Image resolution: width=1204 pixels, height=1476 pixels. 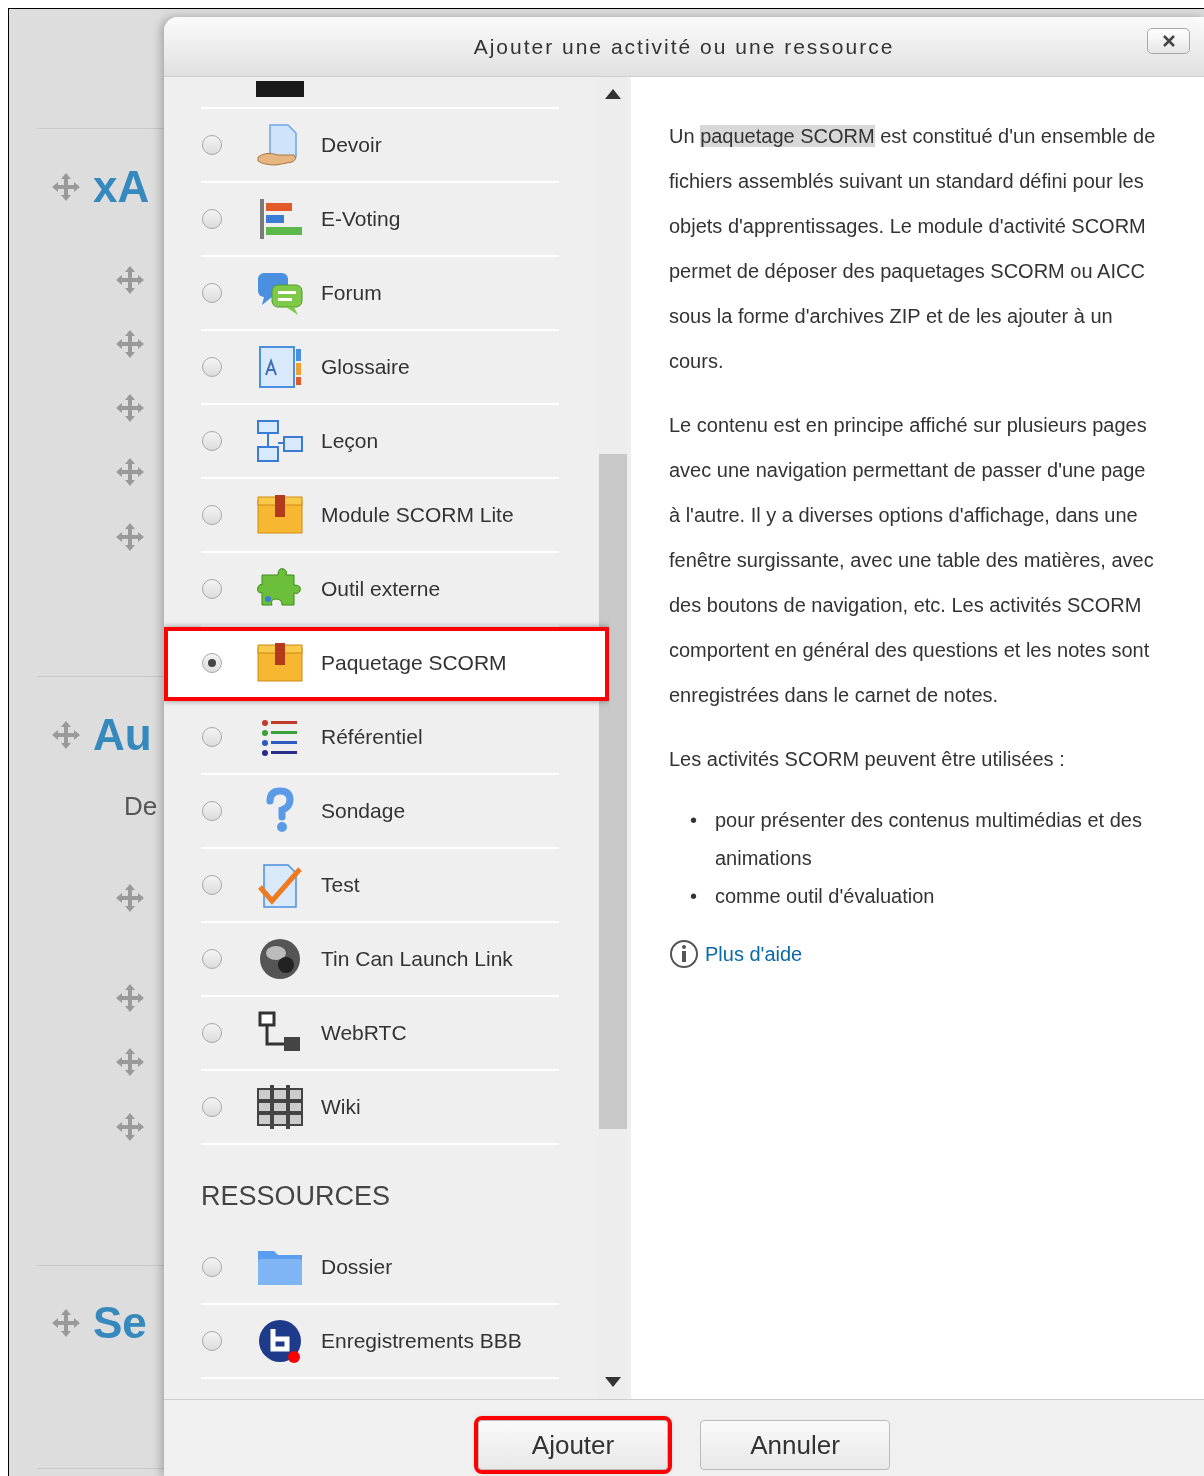 I want to click on section-text: De, so click(x=141, y=806).